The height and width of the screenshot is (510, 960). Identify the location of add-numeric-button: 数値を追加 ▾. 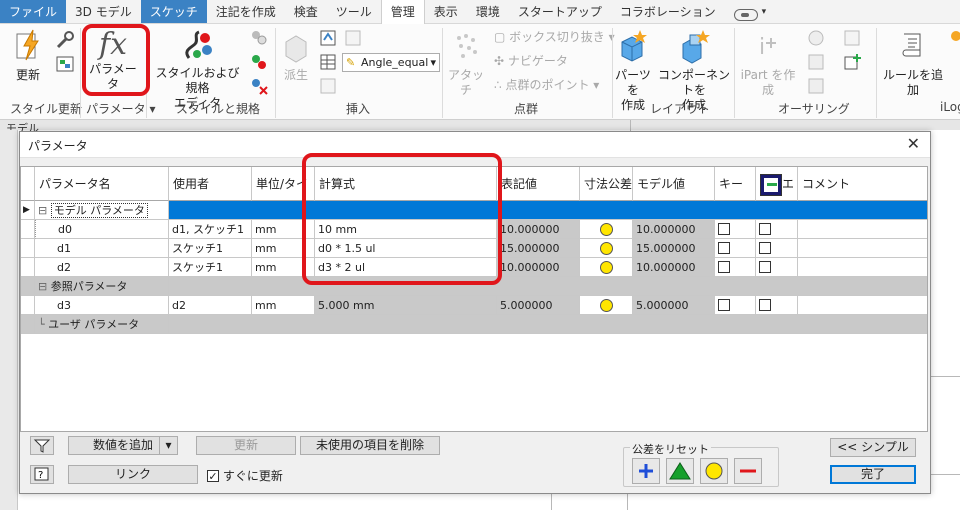
(123, 445).